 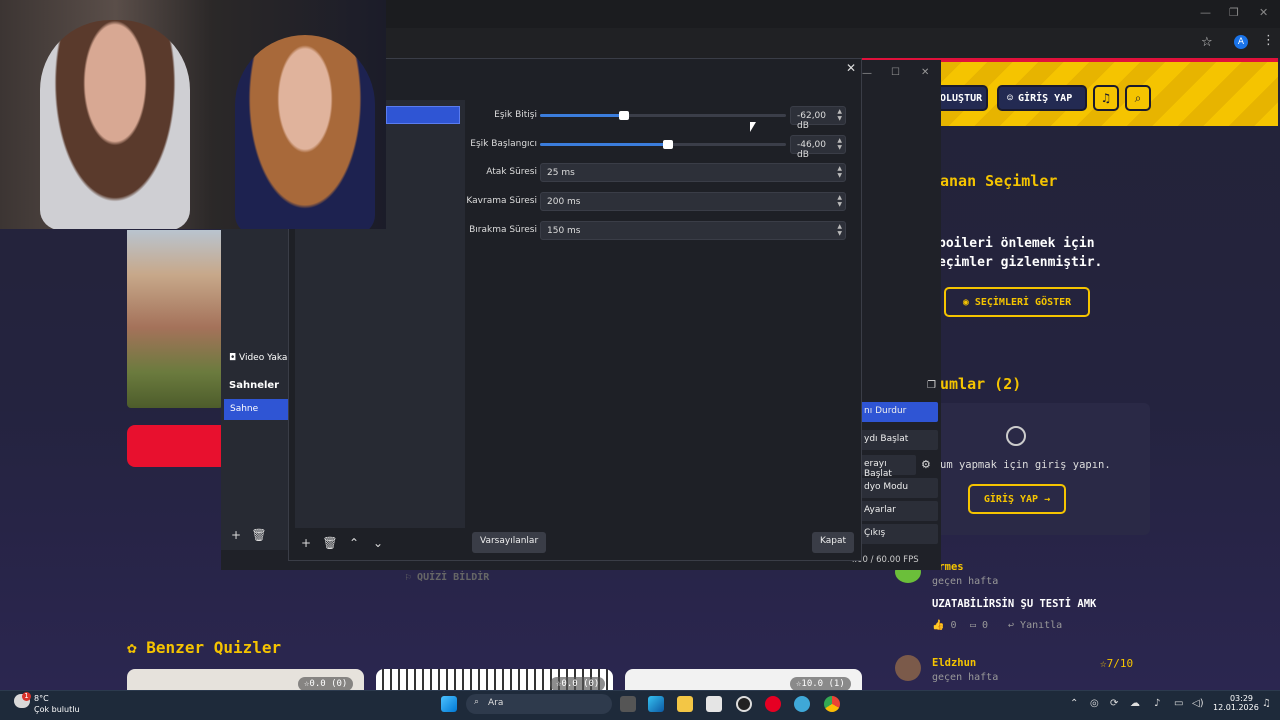 I want to click on exit-button: Çıkış, so click(x=898, y=534).